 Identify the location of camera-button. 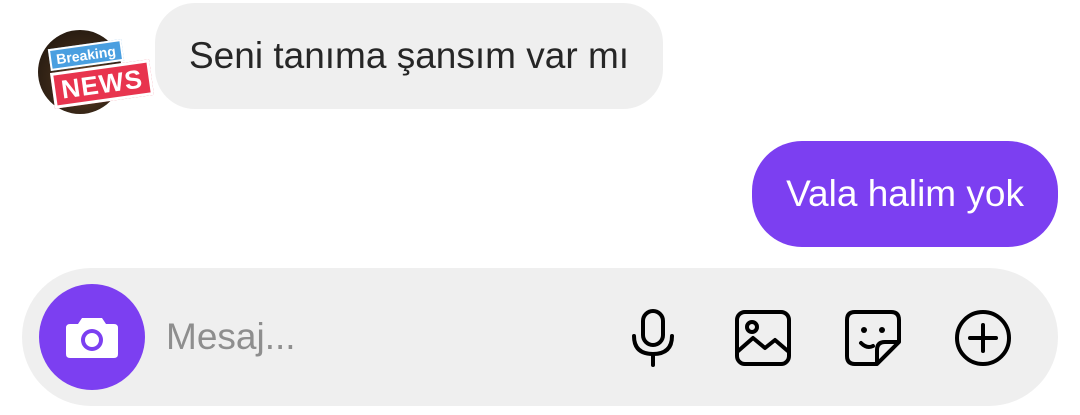
(92, 337).